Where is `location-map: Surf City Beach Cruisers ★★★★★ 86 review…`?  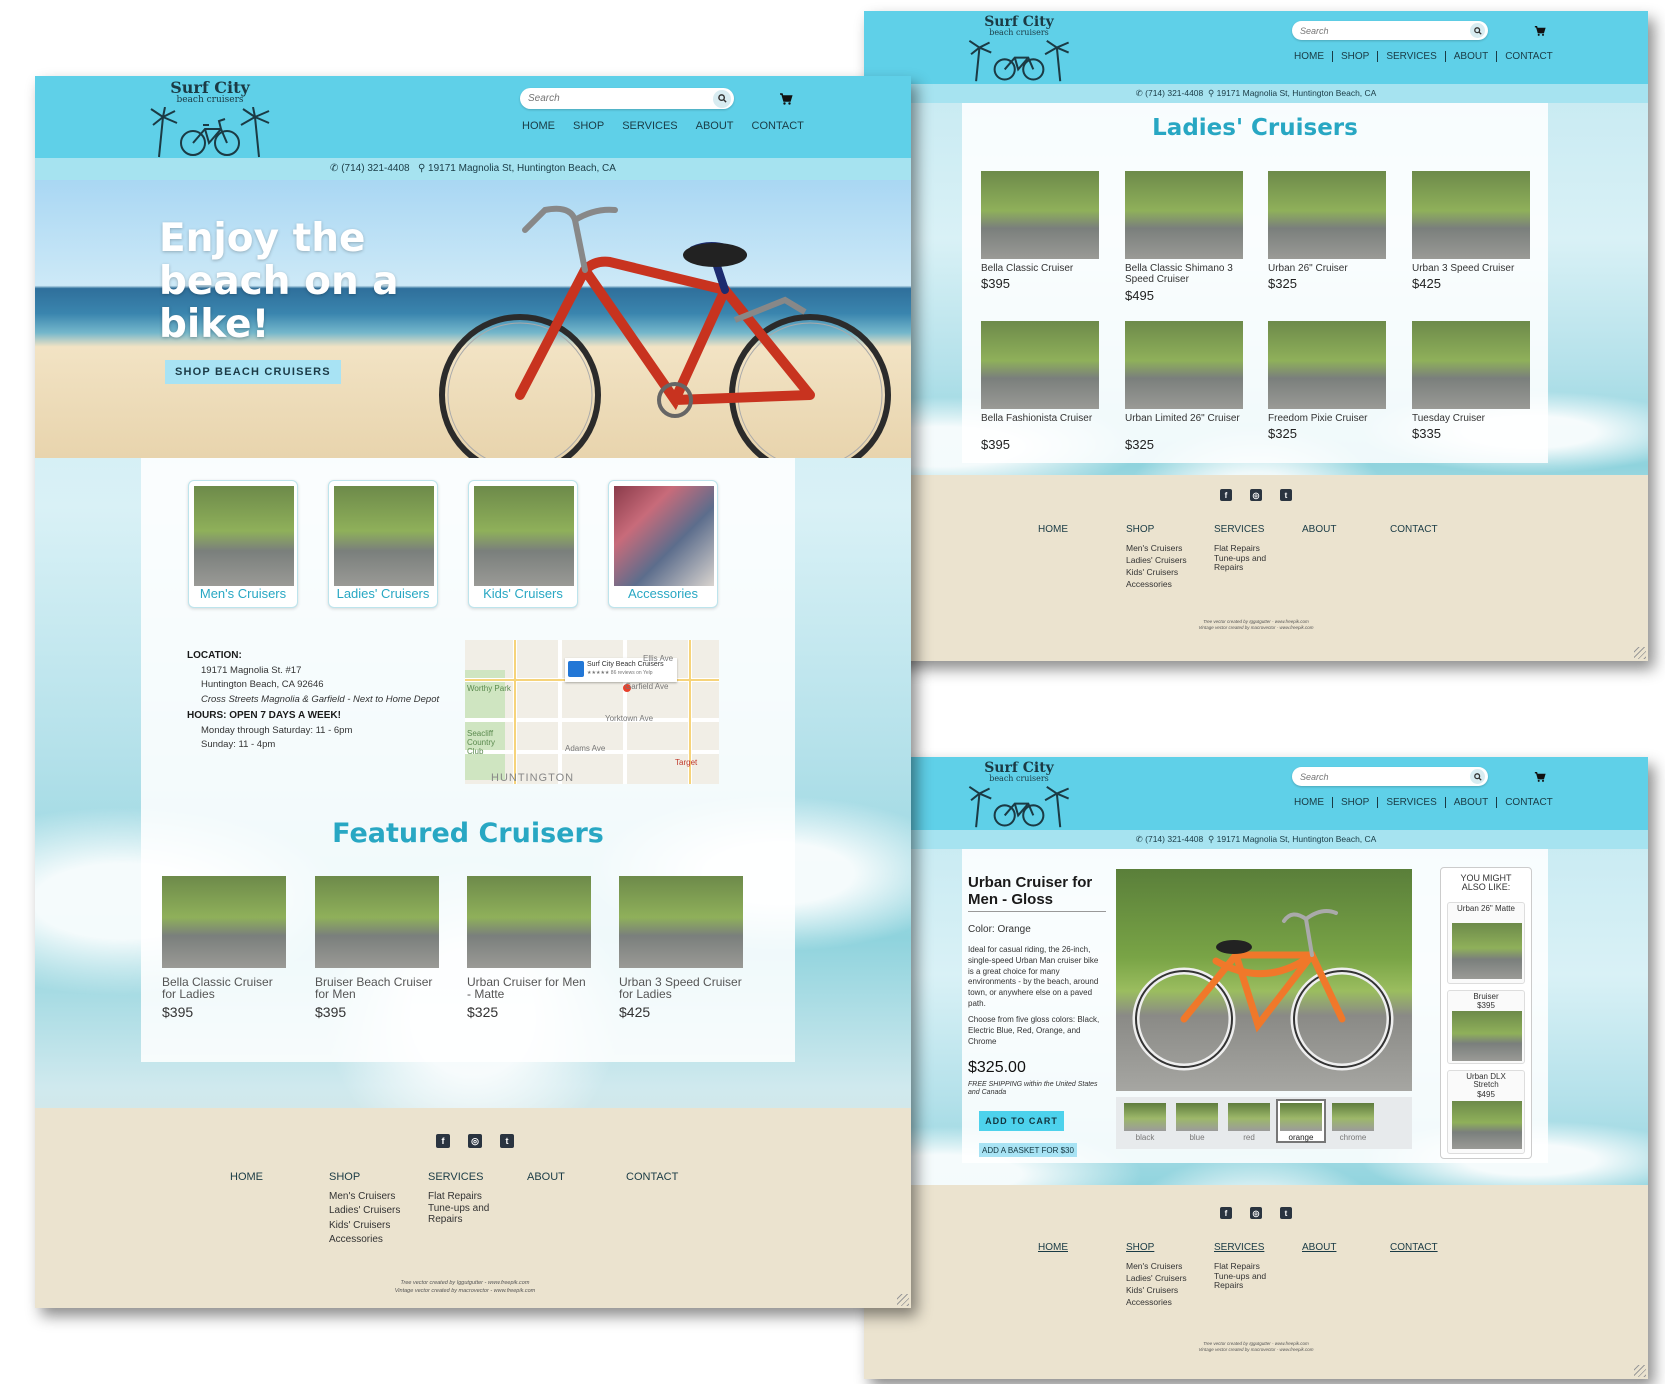 location-map: Surf City Beach Cruisers ★★★★★ 86 review… is located at coordinates (592, 712).